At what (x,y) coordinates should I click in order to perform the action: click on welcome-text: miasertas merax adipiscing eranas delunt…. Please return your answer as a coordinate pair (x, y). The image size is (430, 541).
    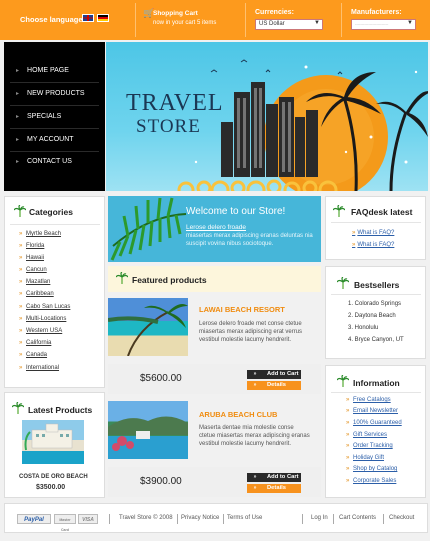
    Looking at the image, I should click on (249, 240).